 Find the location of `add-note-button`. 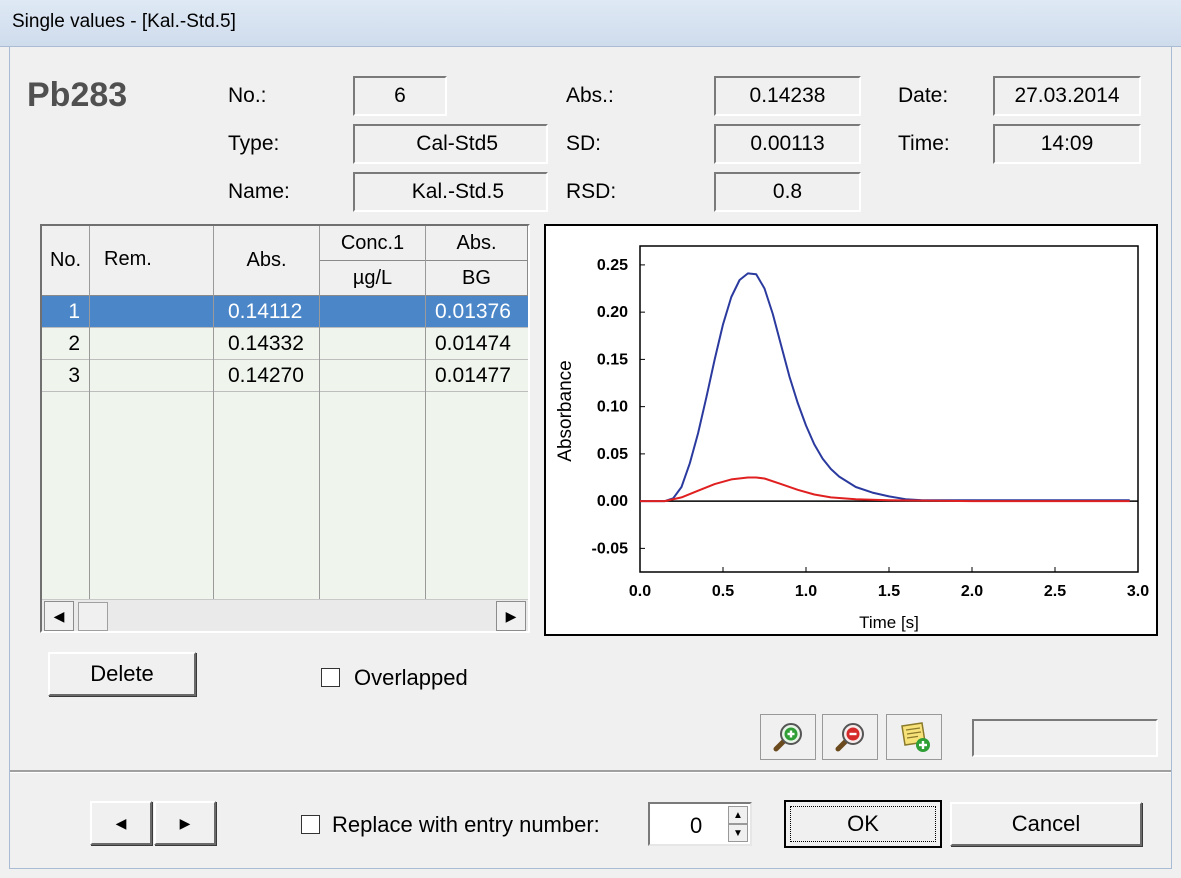

add-note-button is located at coordinates (914, 737).